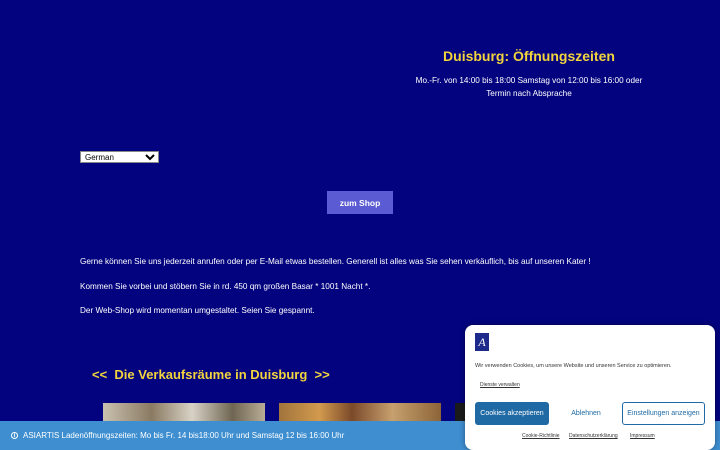  I want to click on deny-cookies-button: Ablehnen, so click(586, 413).